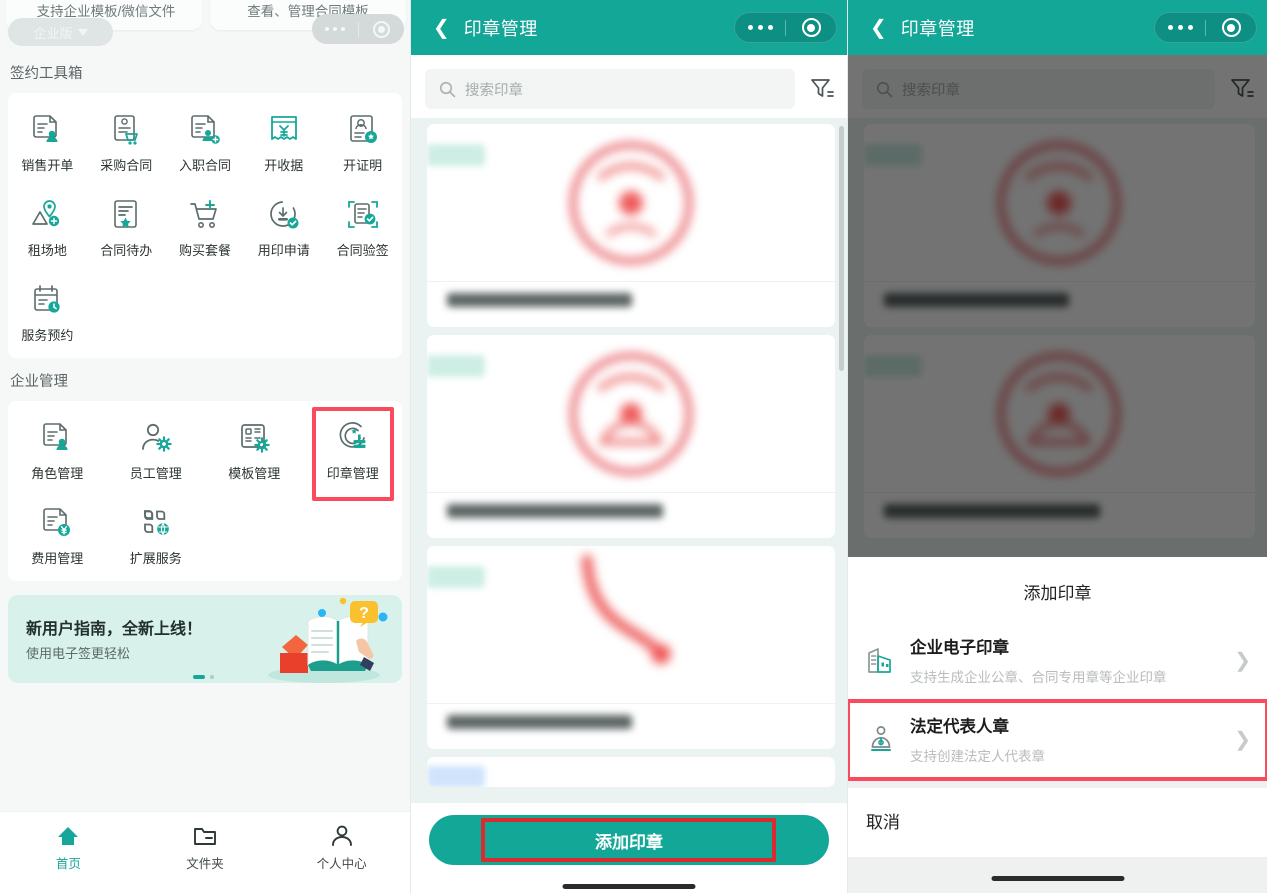 This screenshot has height=893, width=1267. What do you see at coordinates (254, 450) in the screenshot?
I see `manage-item-template: 模板管理` at bounding box center [254, 450].